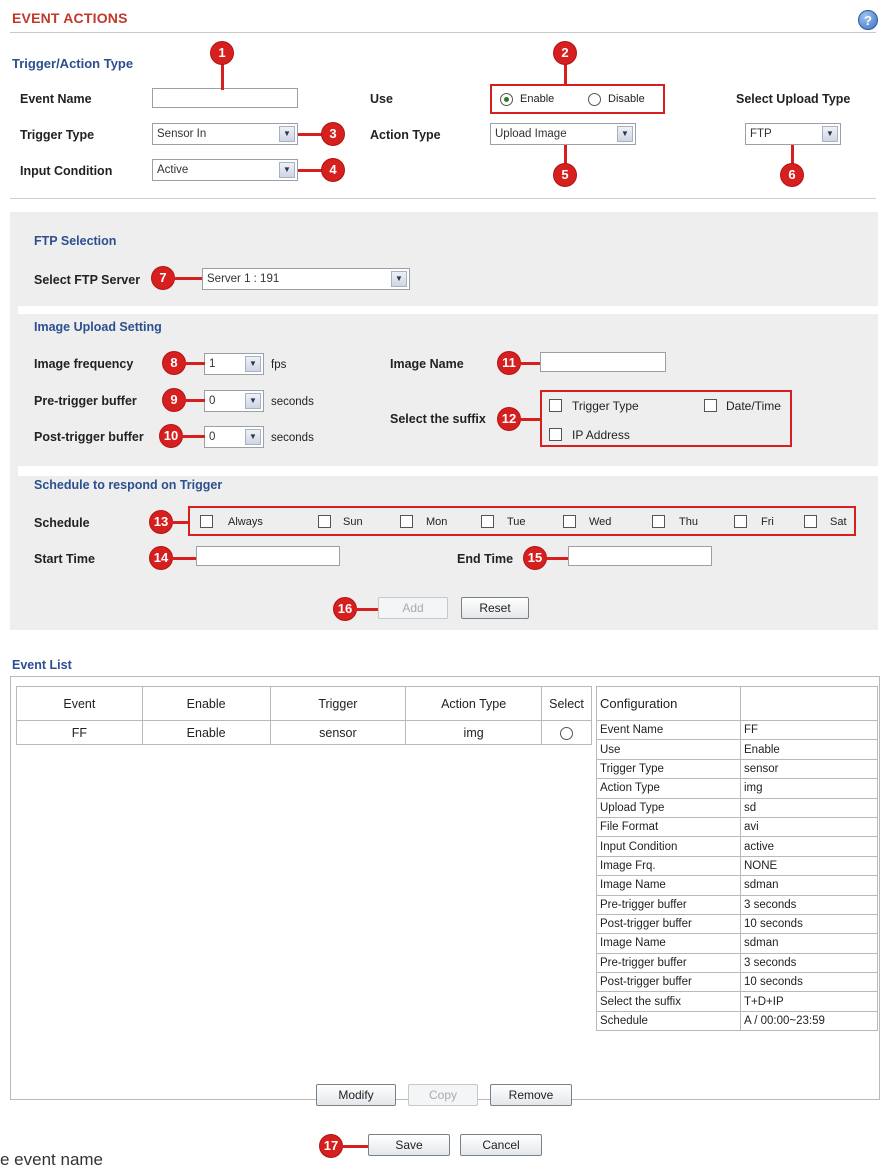 This screenshot has width=884, height=1170. Describe the element at coordinates (737, 924) in the screenshot. I see `config-row: Post-trigger buffer 10 seconds` at that location.